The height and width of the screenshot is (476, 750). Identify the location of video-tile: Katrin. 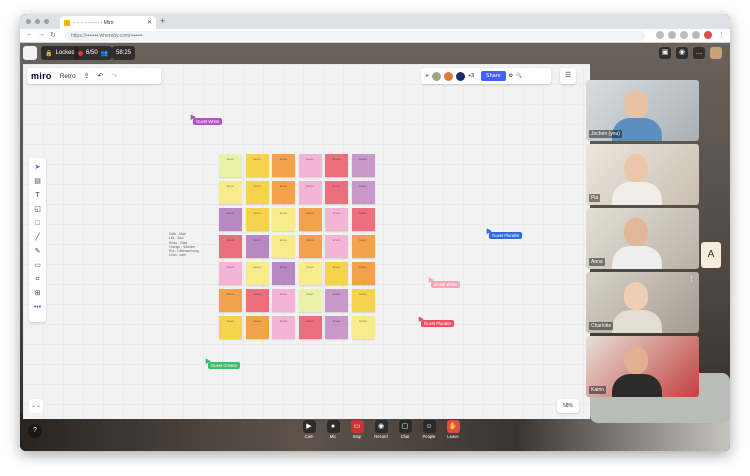
(642, 366).